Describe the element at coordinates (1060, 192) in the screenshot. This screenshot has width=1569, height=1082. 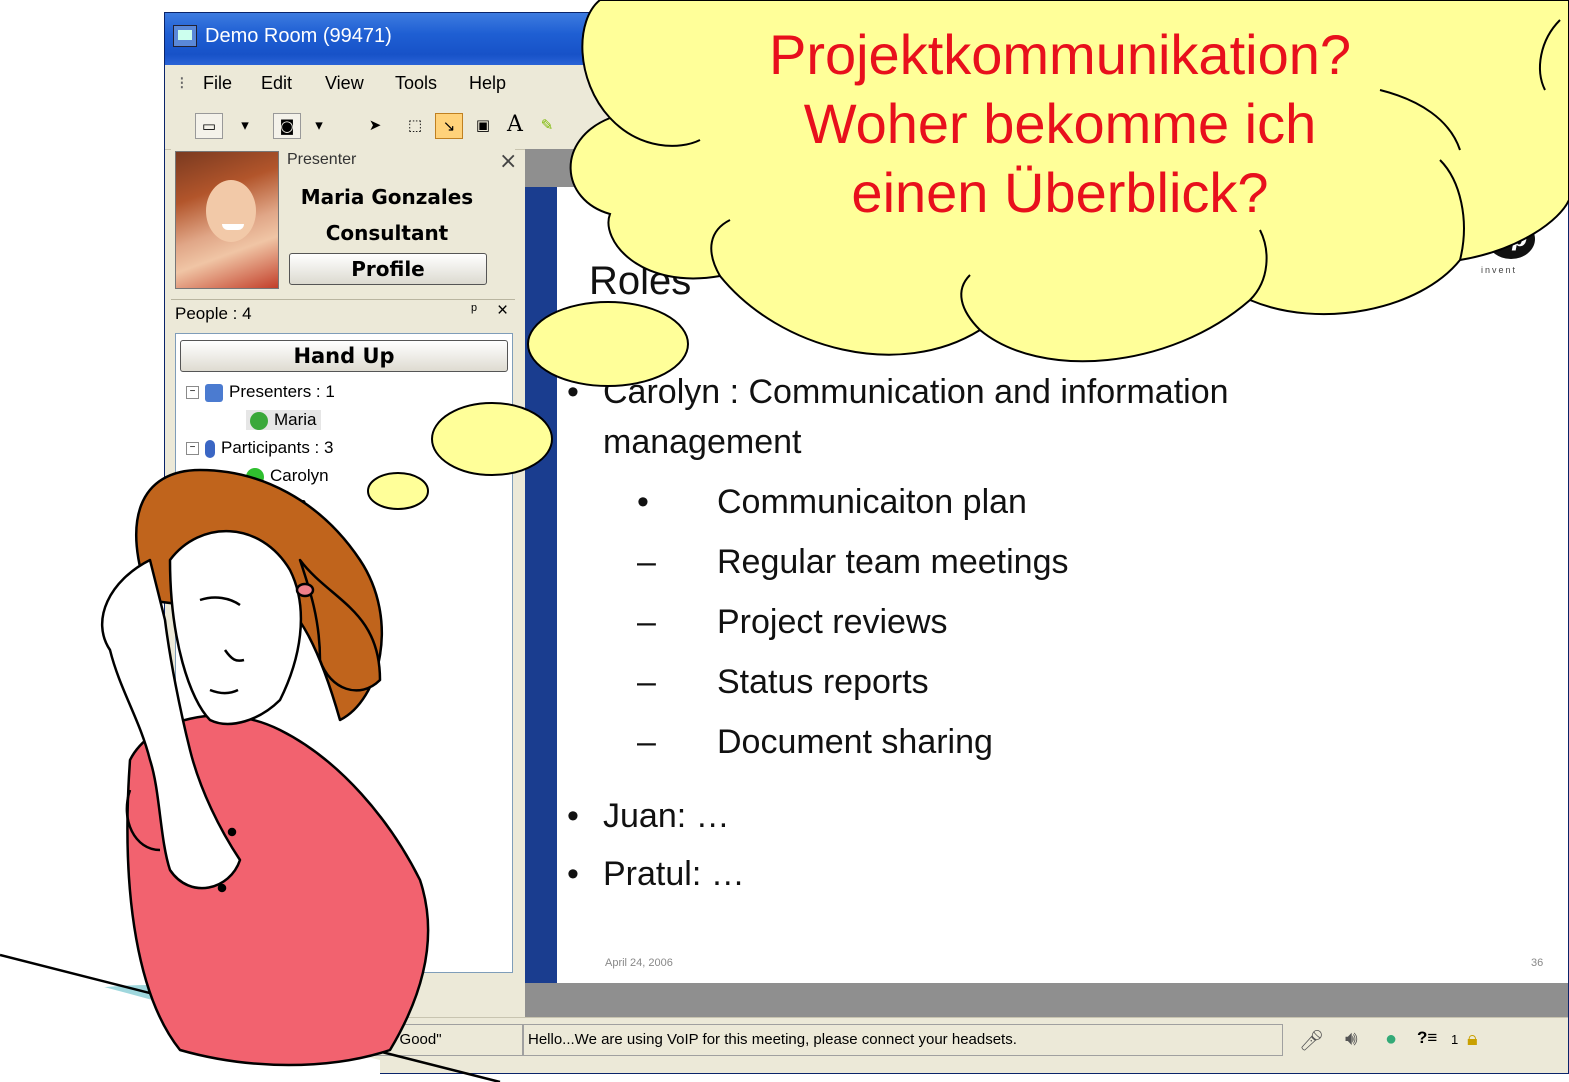
I see `thought-line: einen Überblick?` at that location.